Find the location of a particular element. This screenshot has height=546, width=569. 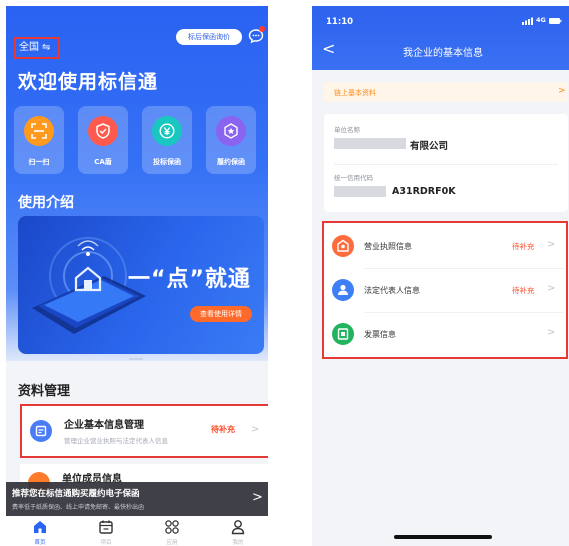

region-selector: 全国 ⇋ is located at coordinates (37, 48).